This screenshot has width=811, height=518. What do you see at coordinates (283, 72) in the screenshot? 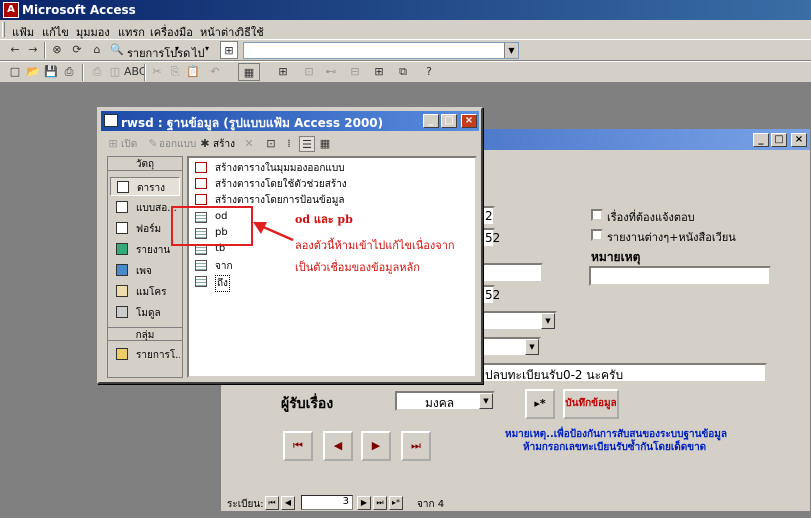
I see `code-icon: ⊞` at bounding box center [283, 72].